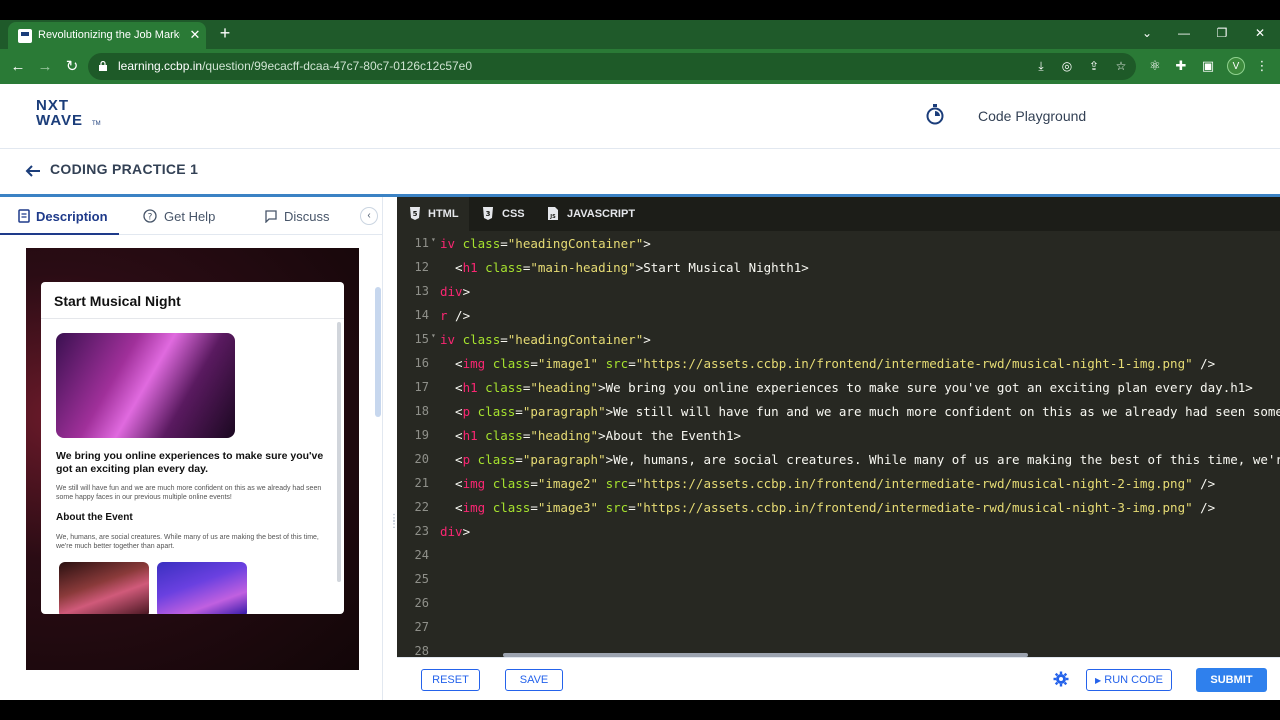  What do you see at coordinates (1181, 66) in the screenshot?
I see `extensions-puzzle-icon: ✚` at bounding box center [1181, 66].